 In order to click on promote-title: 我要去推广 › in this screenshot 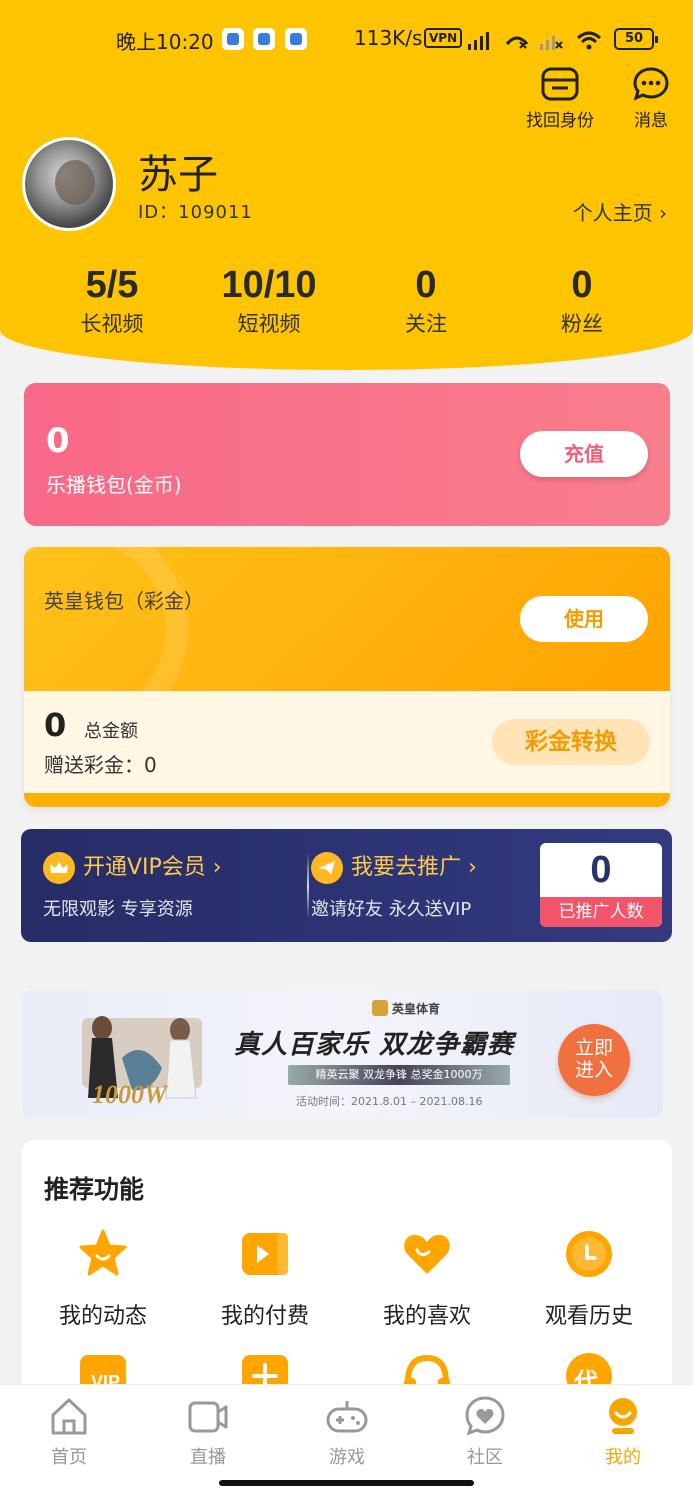, I will do `click(414, 867)`.